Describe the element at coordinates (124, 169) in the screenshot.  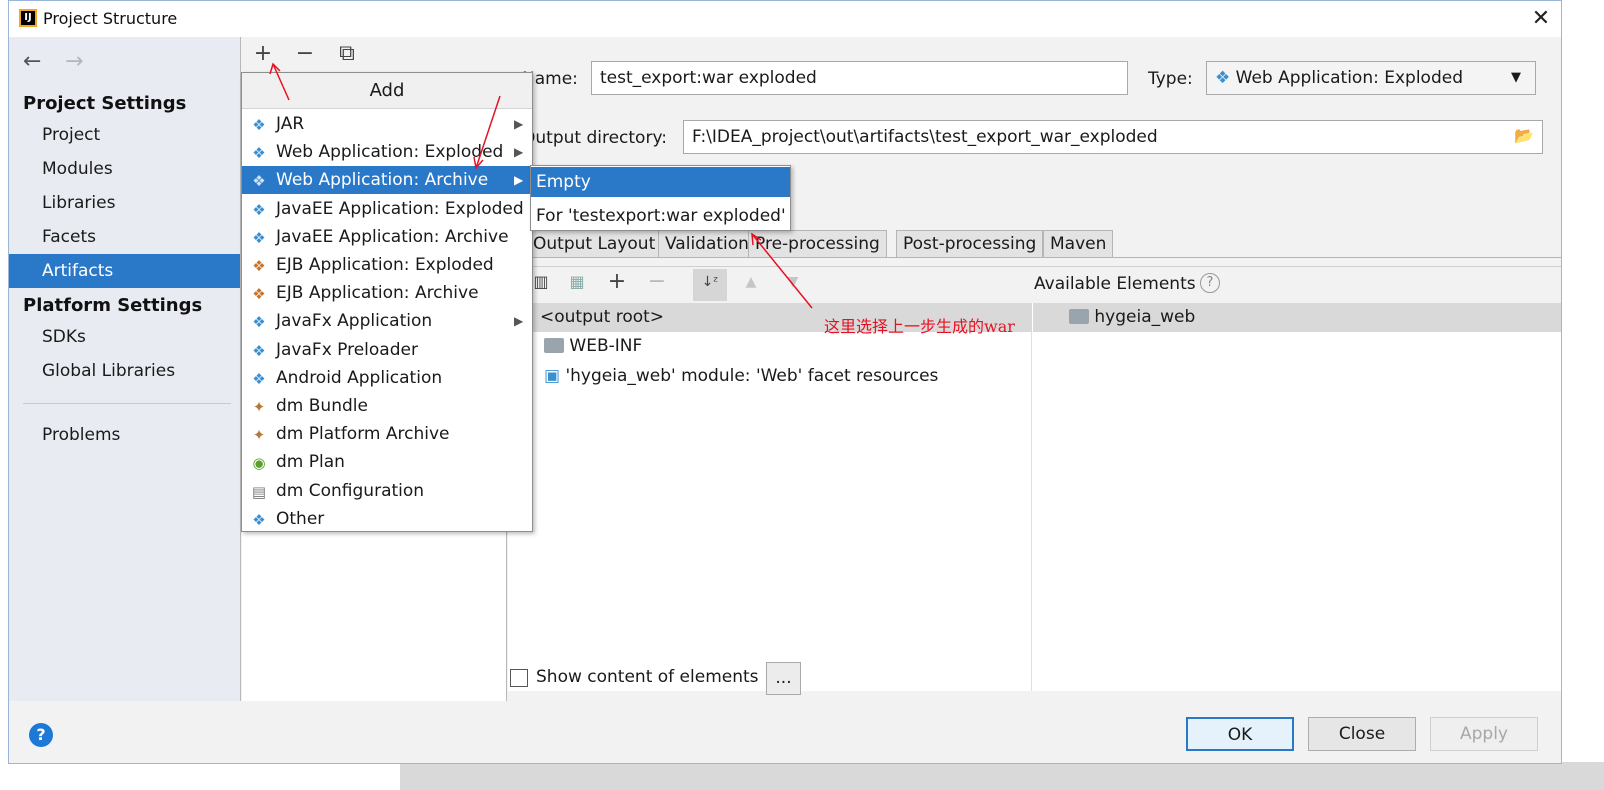
I see `nav-item-modules: Modules` at that location.